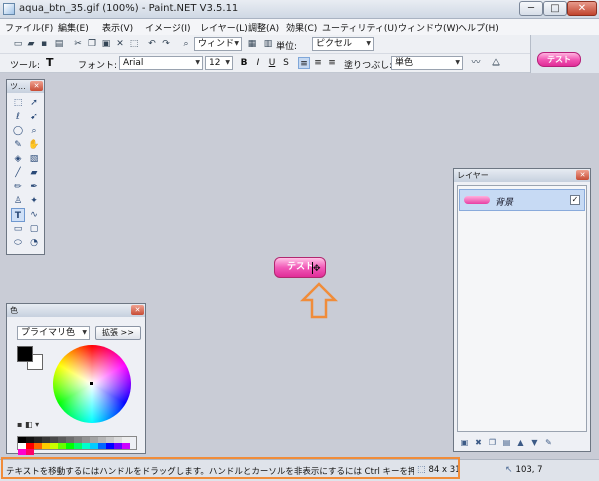  Describe the element at coordinates (534, 442) in the screenshot. I see `move-layer-down-icon: ▼` at that location.